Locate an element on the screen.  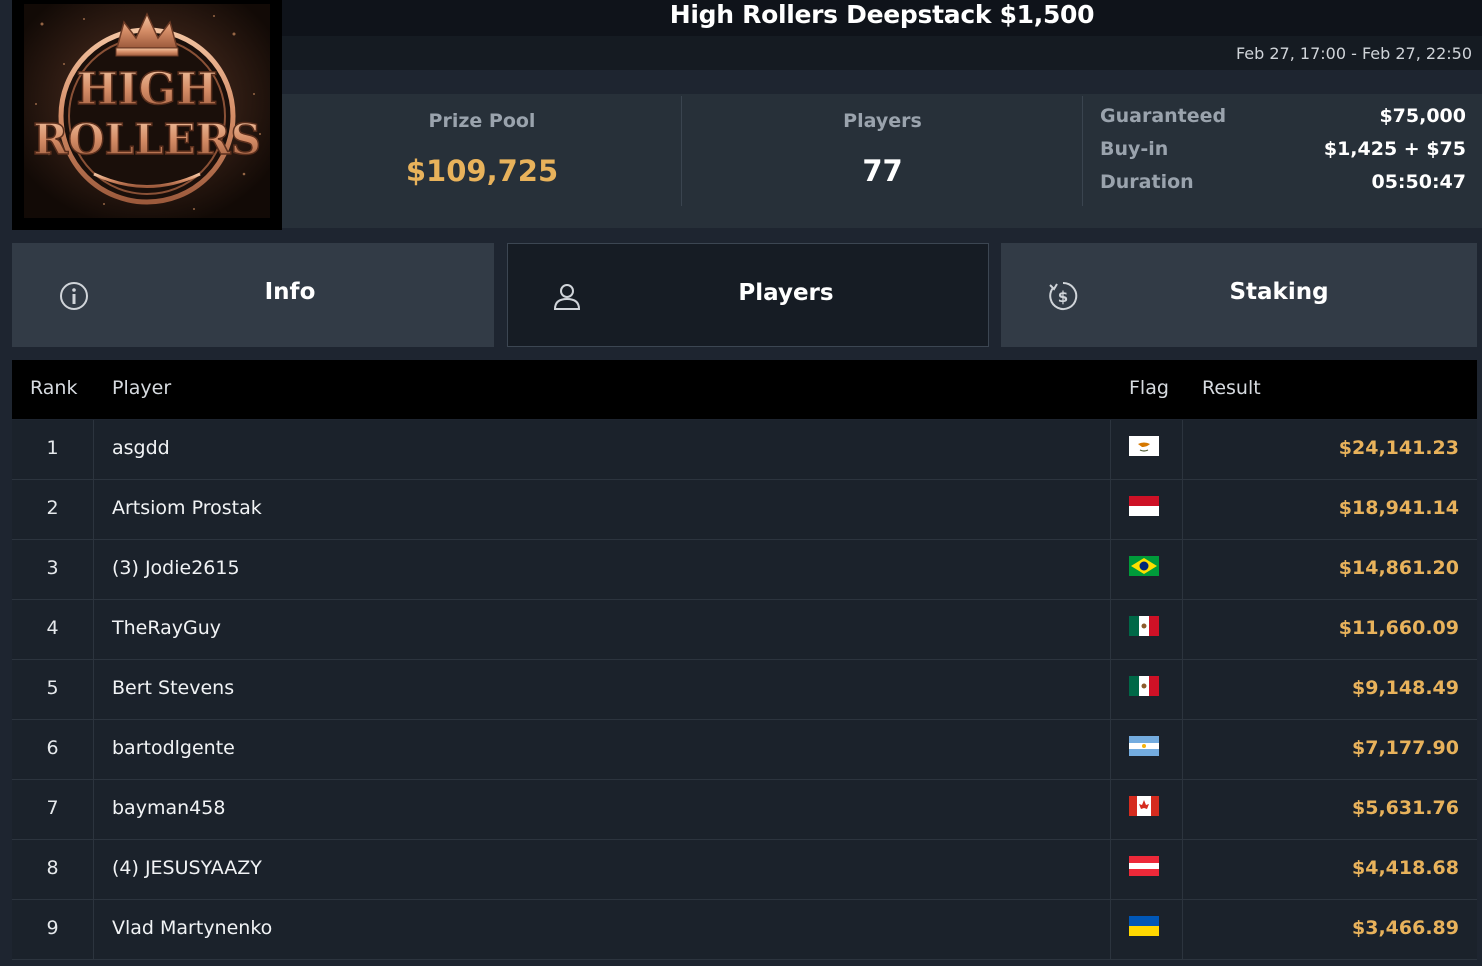
table-row: 3 (3) Jodie2615 $14,861.20 is located at coordinates (744, 570).